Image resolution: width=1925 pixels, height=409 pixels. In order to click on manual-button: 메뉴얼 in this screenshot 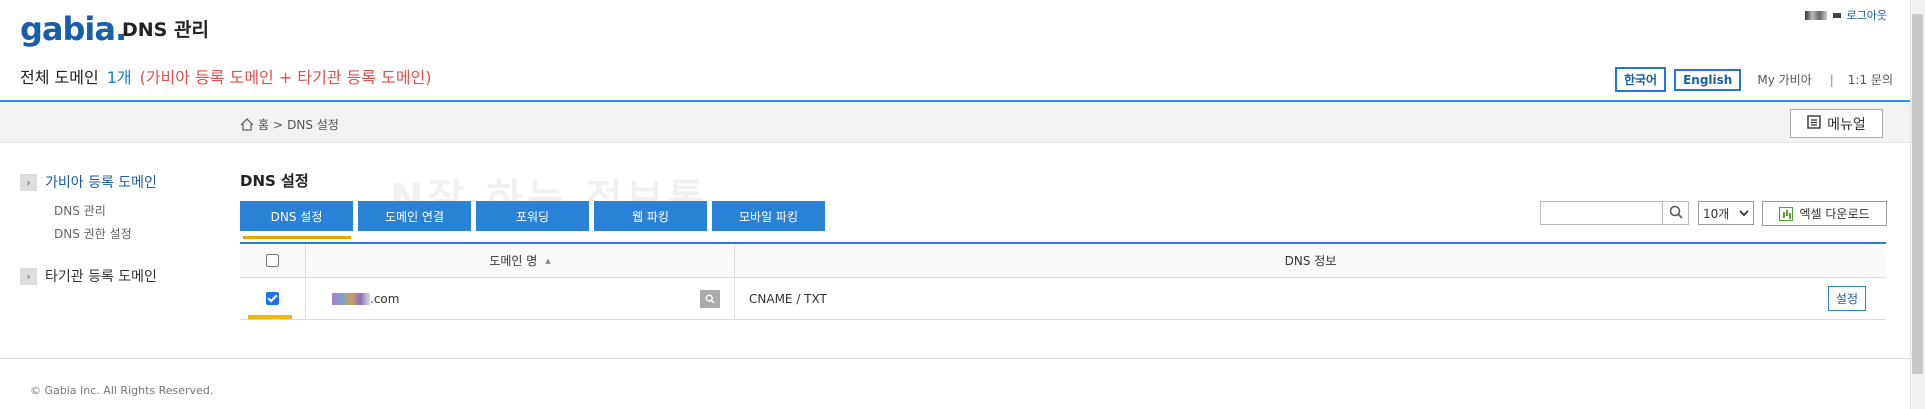, I will do `click(1836, 123)`.